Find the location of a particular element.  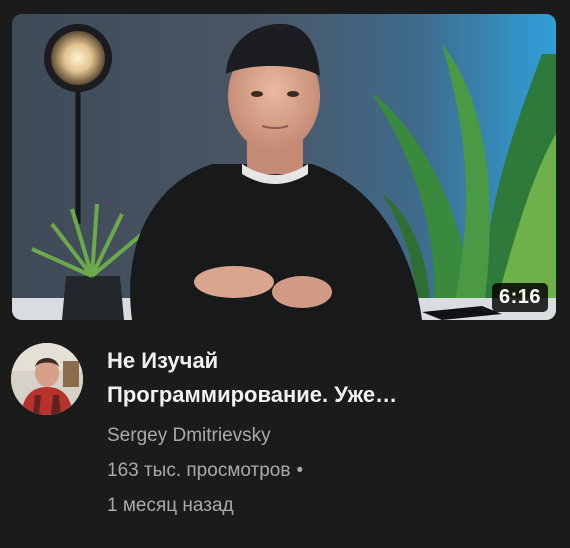

channel-name: Sergey Dmitrievsky is located at coordinates (327, 436).